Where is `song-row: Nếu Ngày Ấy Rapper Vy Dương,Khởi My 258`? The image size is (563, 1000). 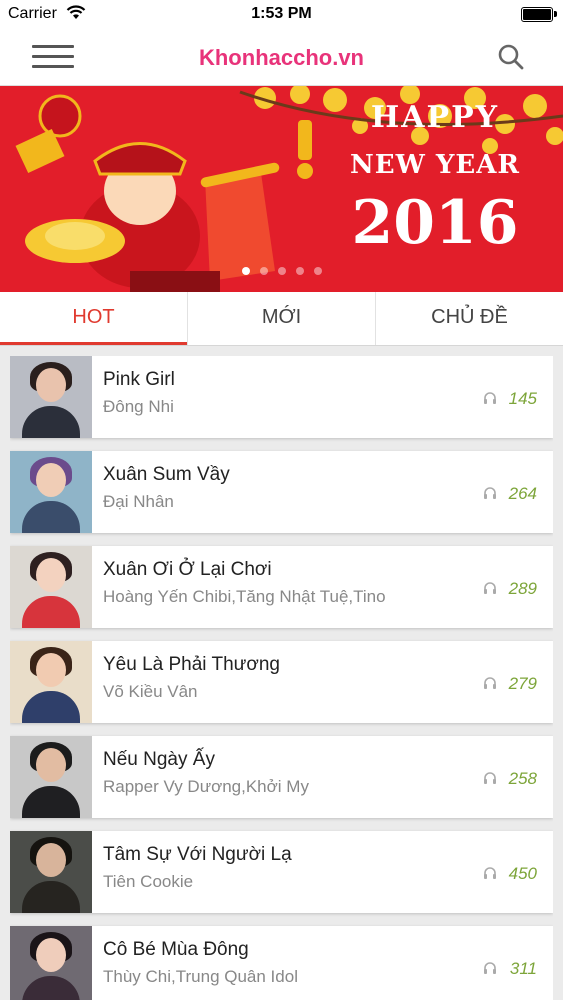
song-row: Nếu Ngày Ấy Rapper Vy Dương,Khởi My 258 is located at coordinates (281, 777).